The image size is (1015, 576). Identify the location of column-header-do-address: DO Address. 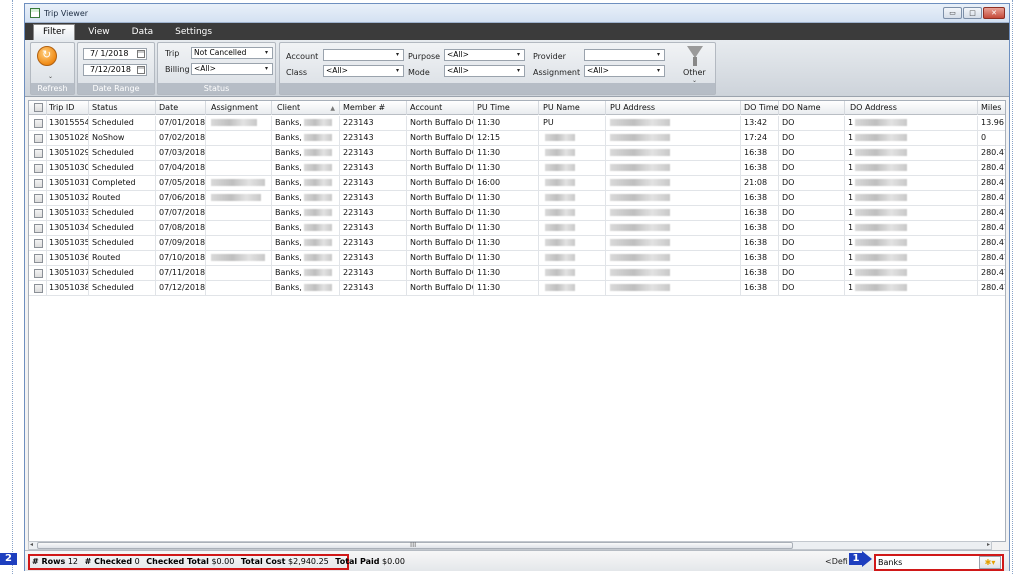
(911, 108).